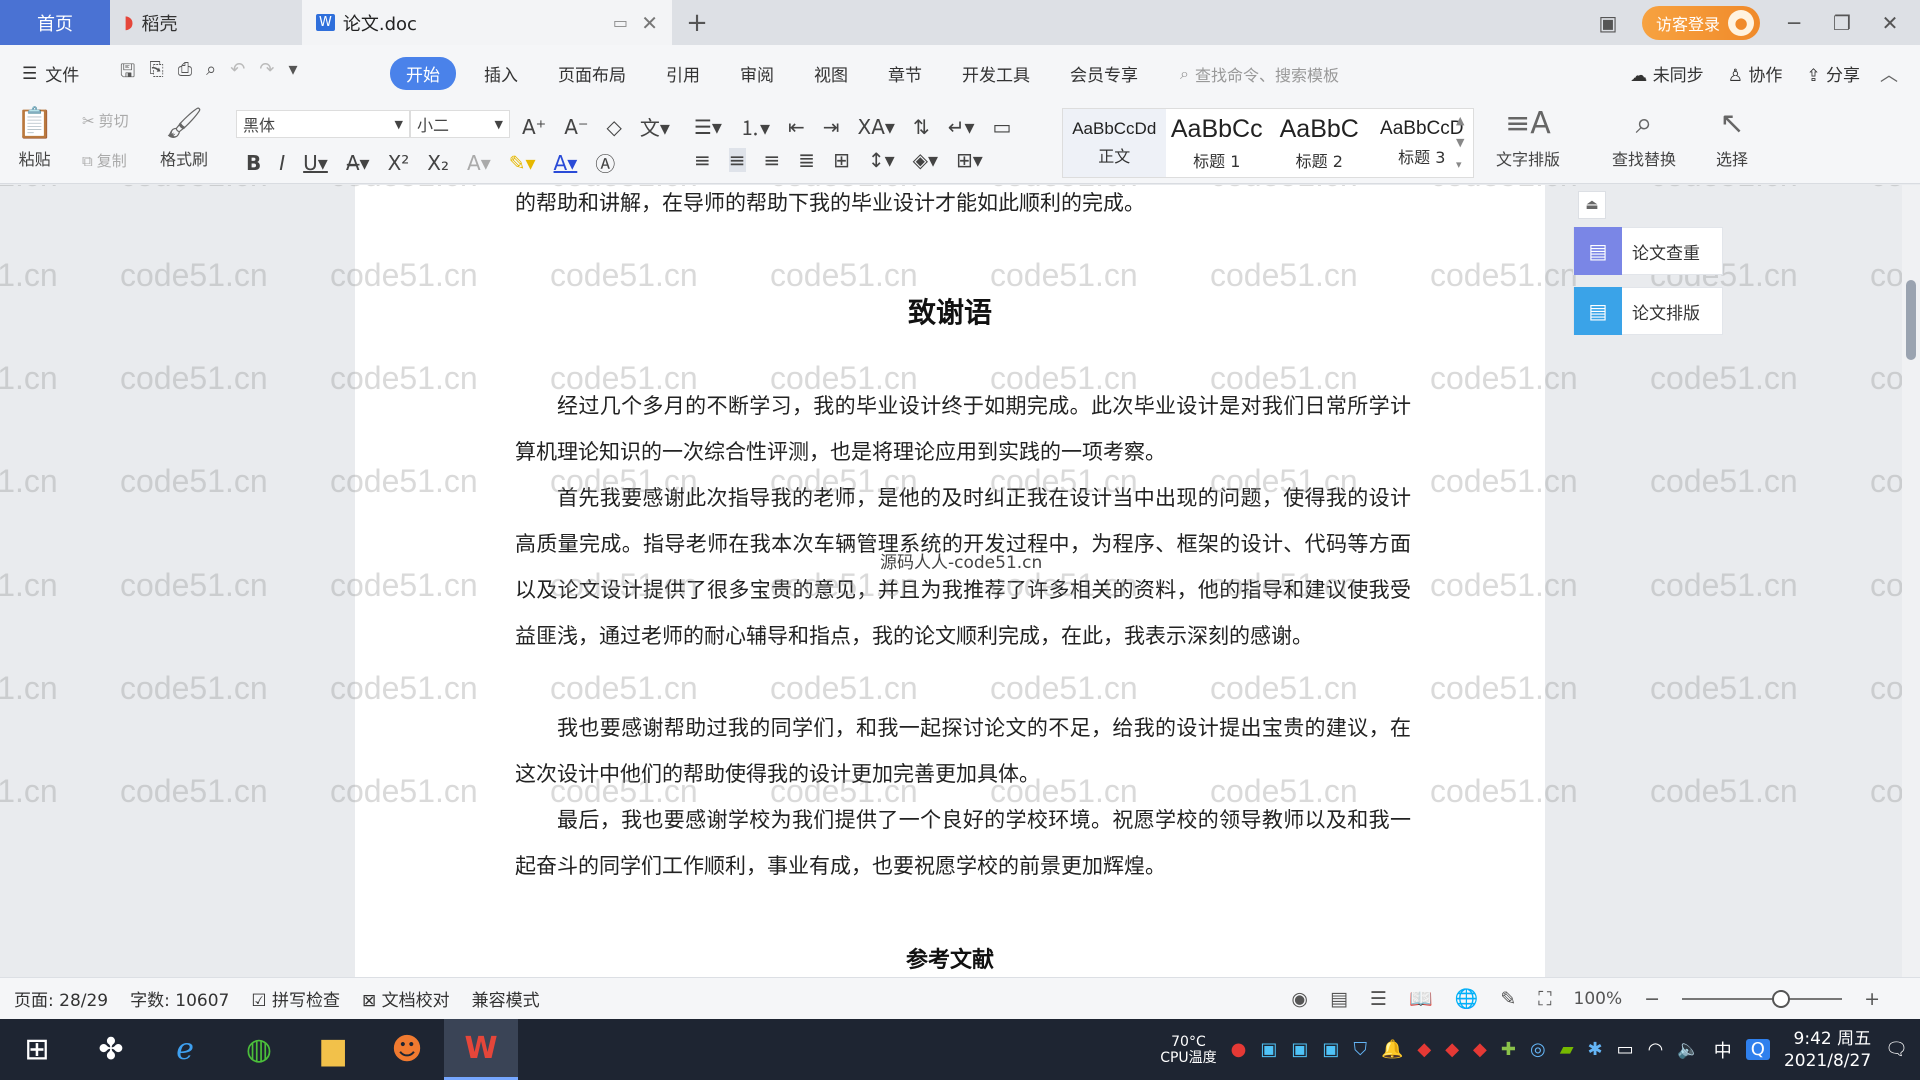  What do you see at coordinates (55, 74) in the screenshot?
I see `file-menu: ☰ 文件` at bounding box center [55, 74].